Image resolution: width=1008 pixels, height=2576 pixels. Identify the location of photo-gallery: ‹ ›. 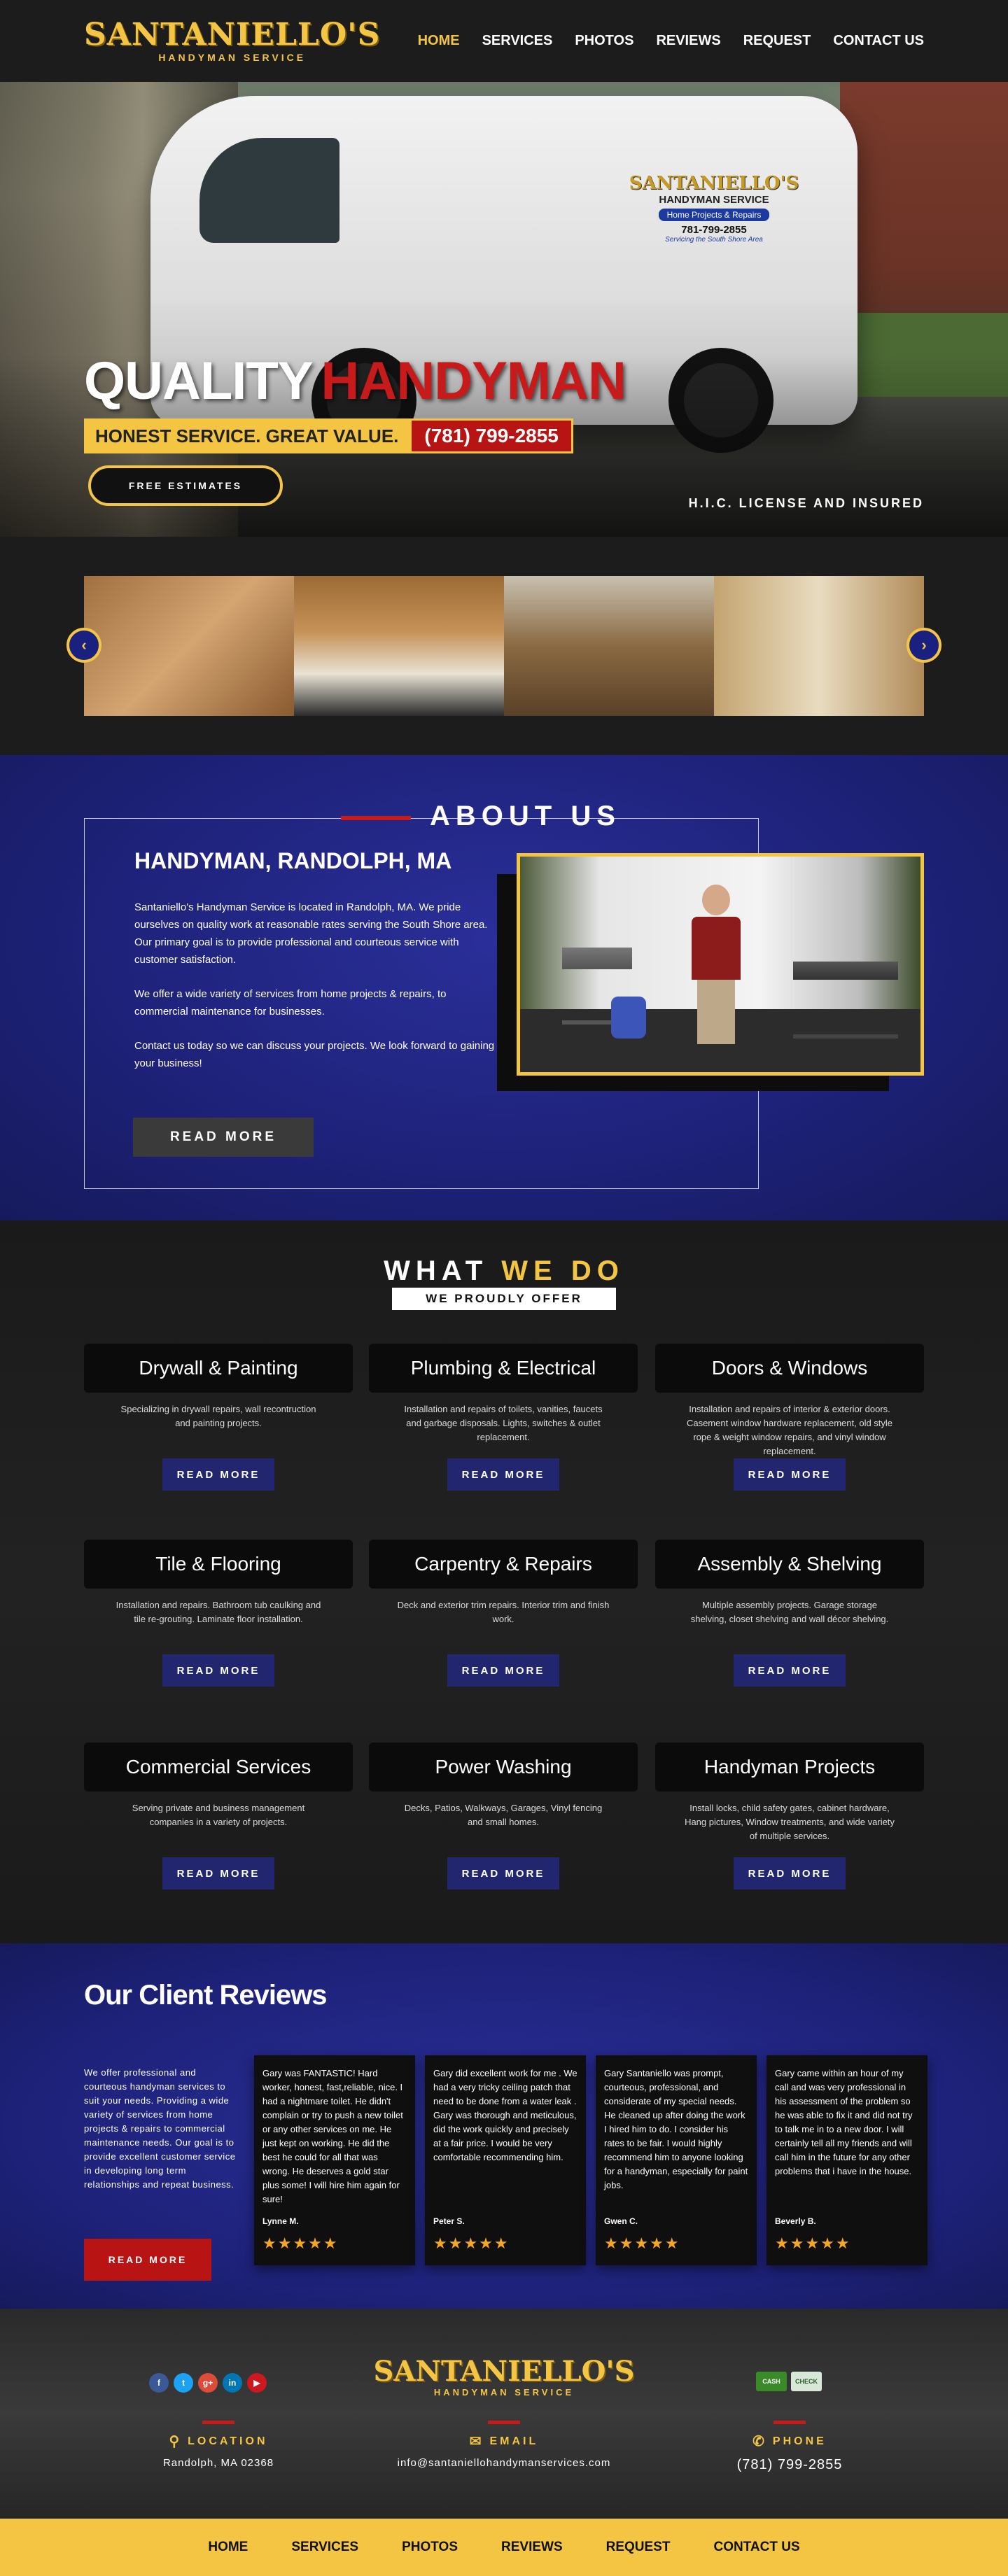
(504, 646).